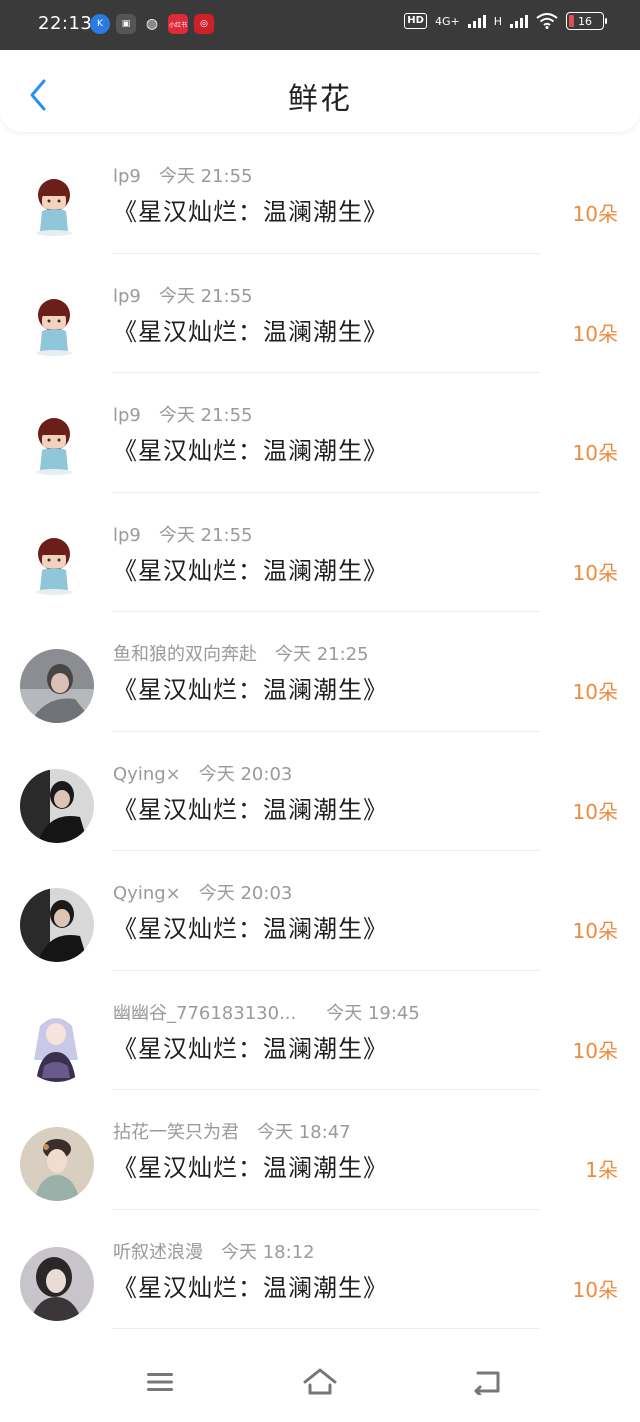 The width and height of the screenshot is (640, 1422). What do you see at coordinates (601, 1170) in the screenshot?
I see `flower-count: 1朵` at bounding box center [601, 1170].